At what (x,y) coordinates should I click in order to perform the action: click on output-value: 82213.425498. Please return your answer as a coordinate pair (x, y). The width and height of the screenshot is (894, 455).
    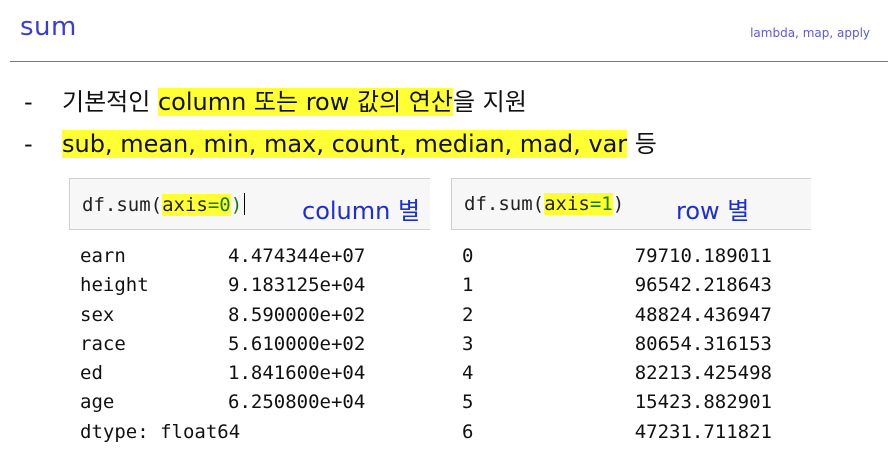
    Looking at the image, I should click on (703, 373).